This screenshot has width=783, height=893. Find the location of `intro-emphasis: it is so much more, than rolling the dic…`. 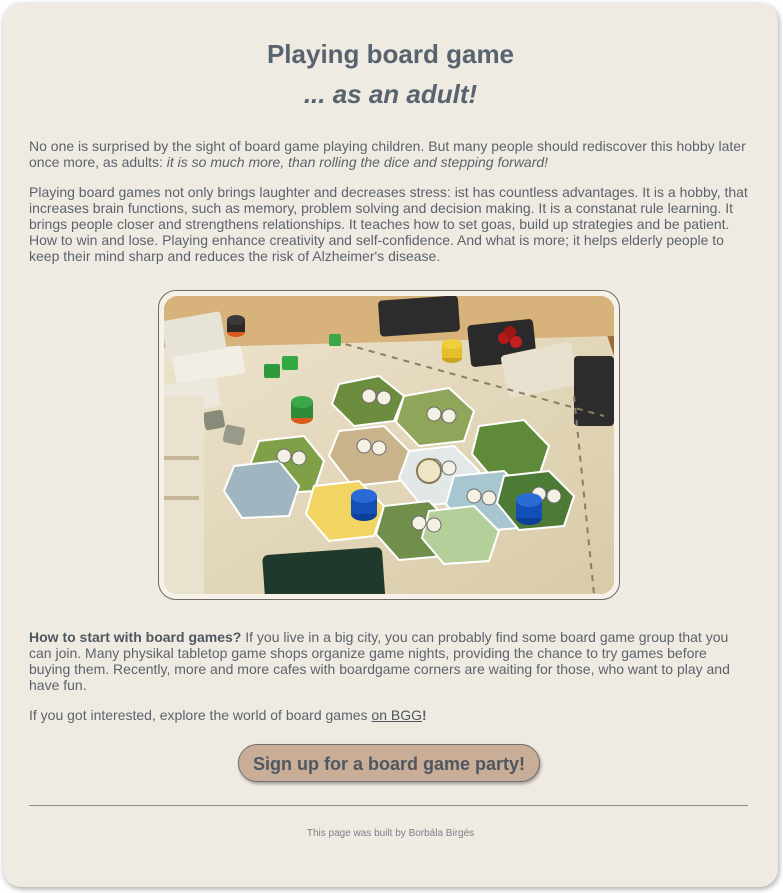

intro-emphasis: it is so much more, than rolling the dic… is located at coordinates (357, 162).